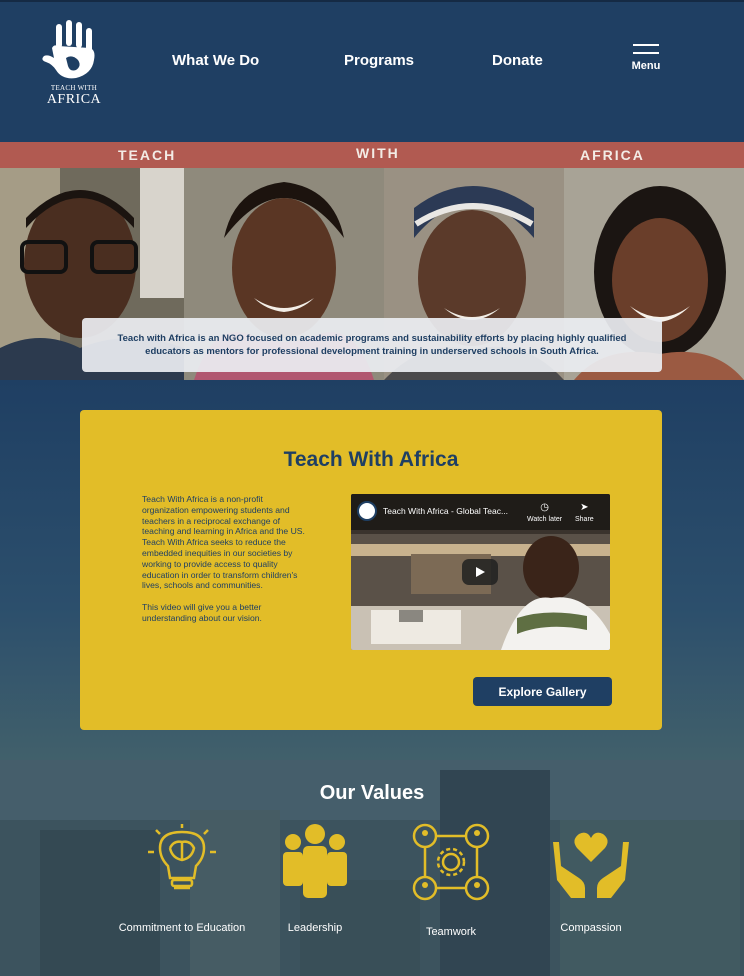 This screenshot has width=744, height=976. I want to click on channel-avatar-icon, so click(367, 511).